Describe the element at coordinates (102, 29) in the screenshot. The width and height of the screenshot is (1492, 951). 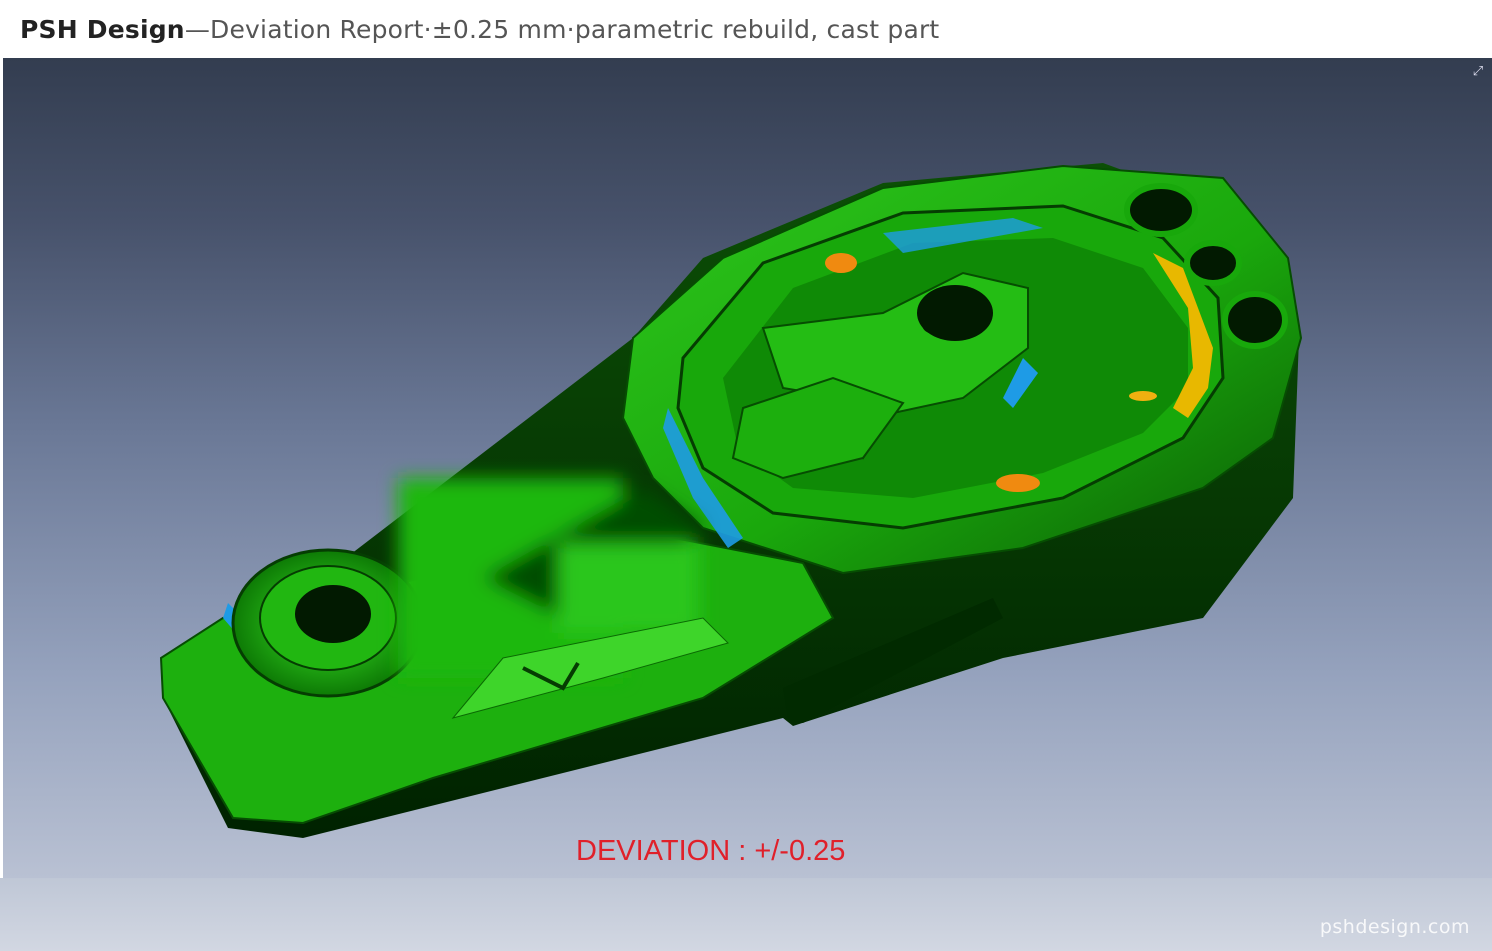
I see `brand-name: PSH Design` at that location.